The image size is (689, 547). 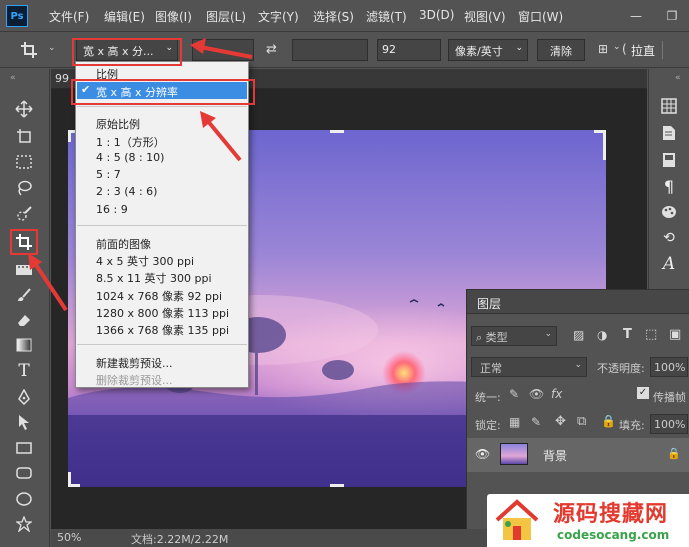 I want to click on watermark-title: 源码搜藏网, so click(x=611, y=514).